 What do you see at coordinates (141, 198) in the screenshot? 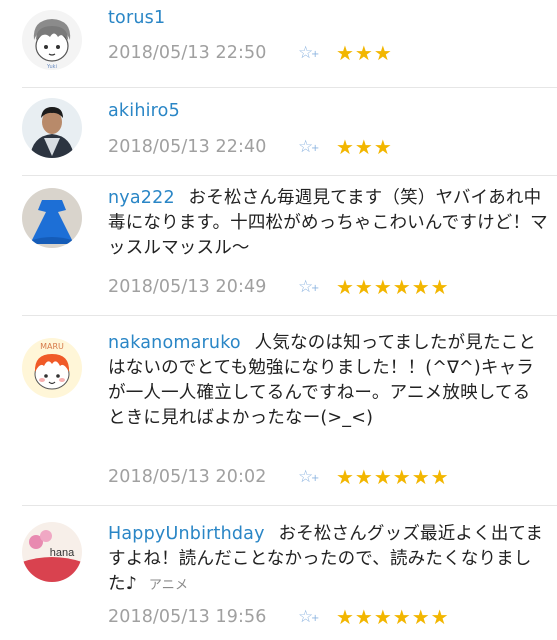
I see `username-link: nya222` at bounding box center [141, 198].